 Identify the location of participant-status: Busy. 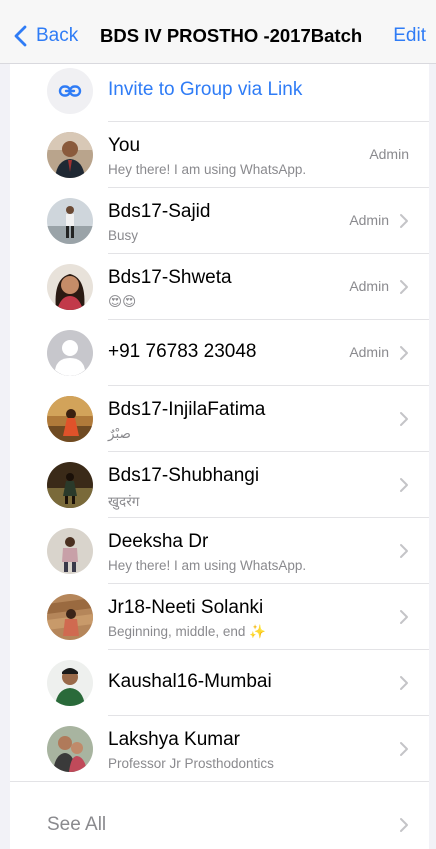
(123, 235).